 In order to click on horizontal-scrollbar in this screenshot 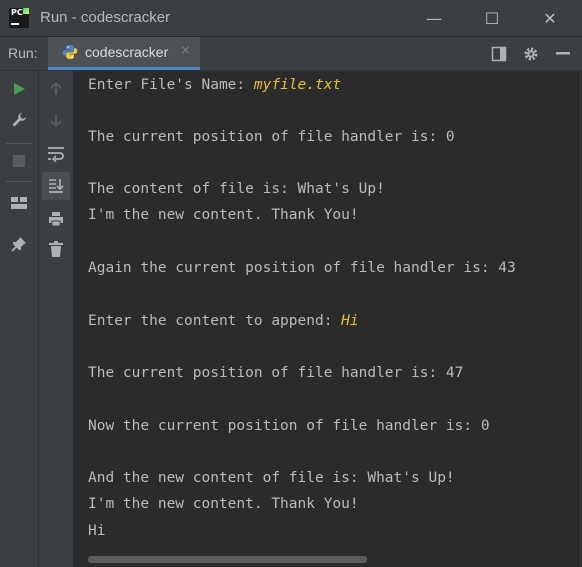, I will do `click(227, 559)`.